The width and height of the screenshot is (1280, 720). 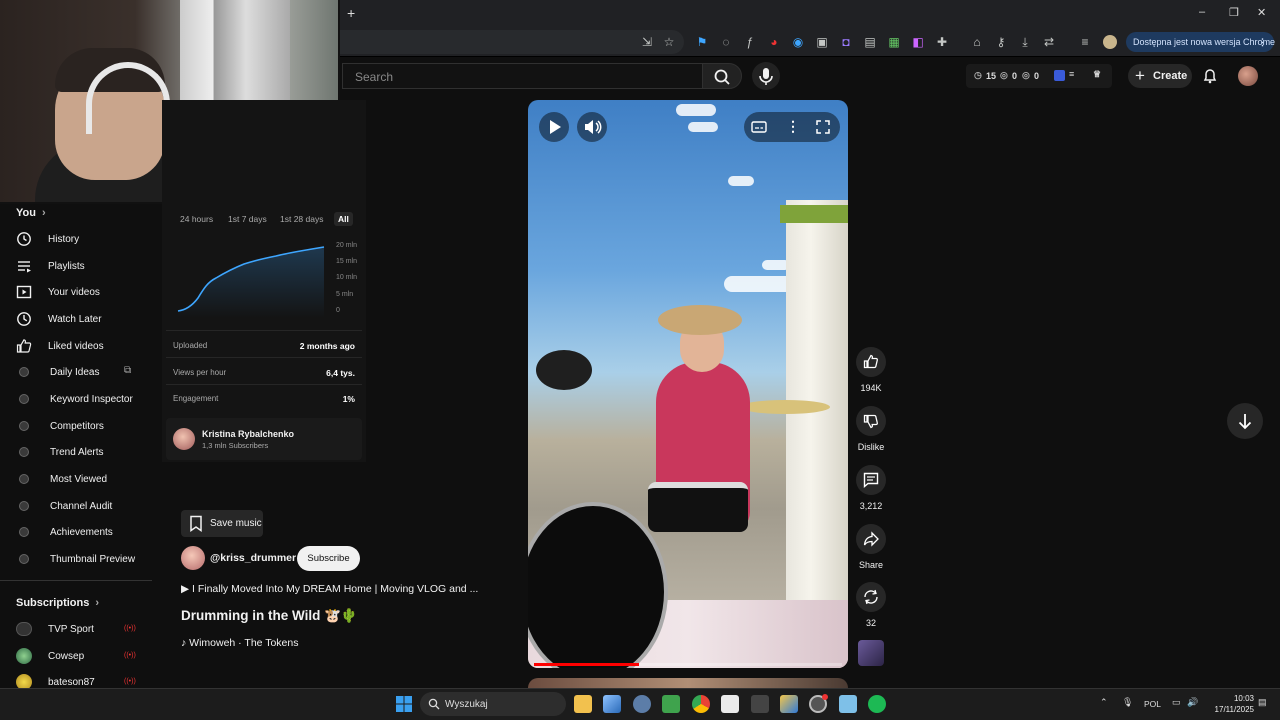 I want to click on more-options-icon: ⋮, so click(x=793, y=126).